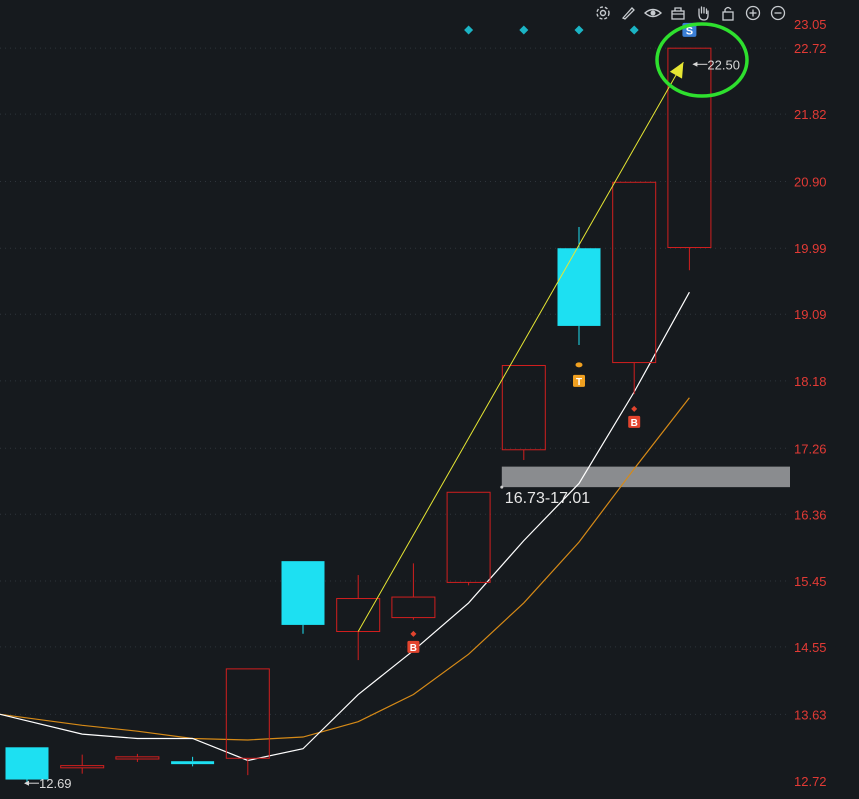 Image resolution: width=859 pixels, height=799 pixels. I want to click on zone-anchor-dot, so click(502, 487).